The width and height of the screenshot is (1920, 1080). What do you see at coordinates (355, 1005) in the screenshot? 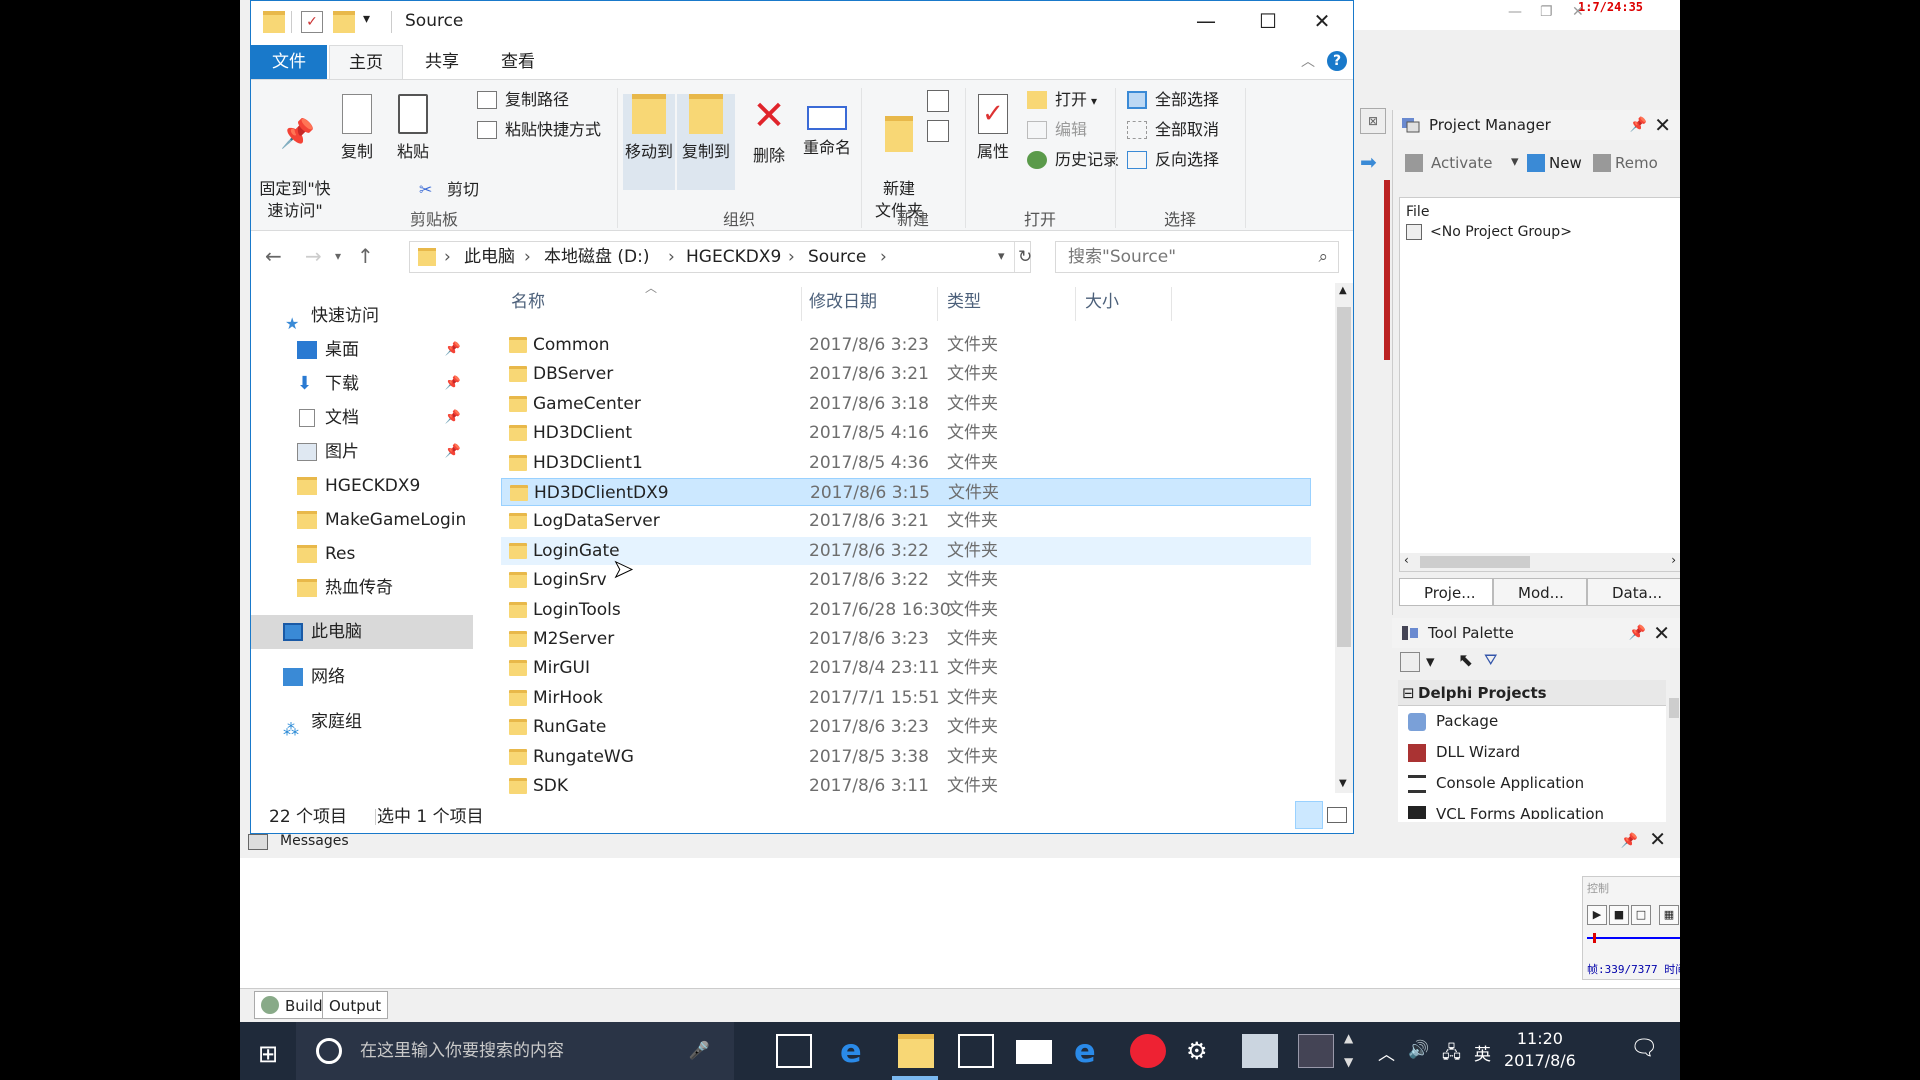
I see `tab-output: Output` at bounding box center [355, 1005].